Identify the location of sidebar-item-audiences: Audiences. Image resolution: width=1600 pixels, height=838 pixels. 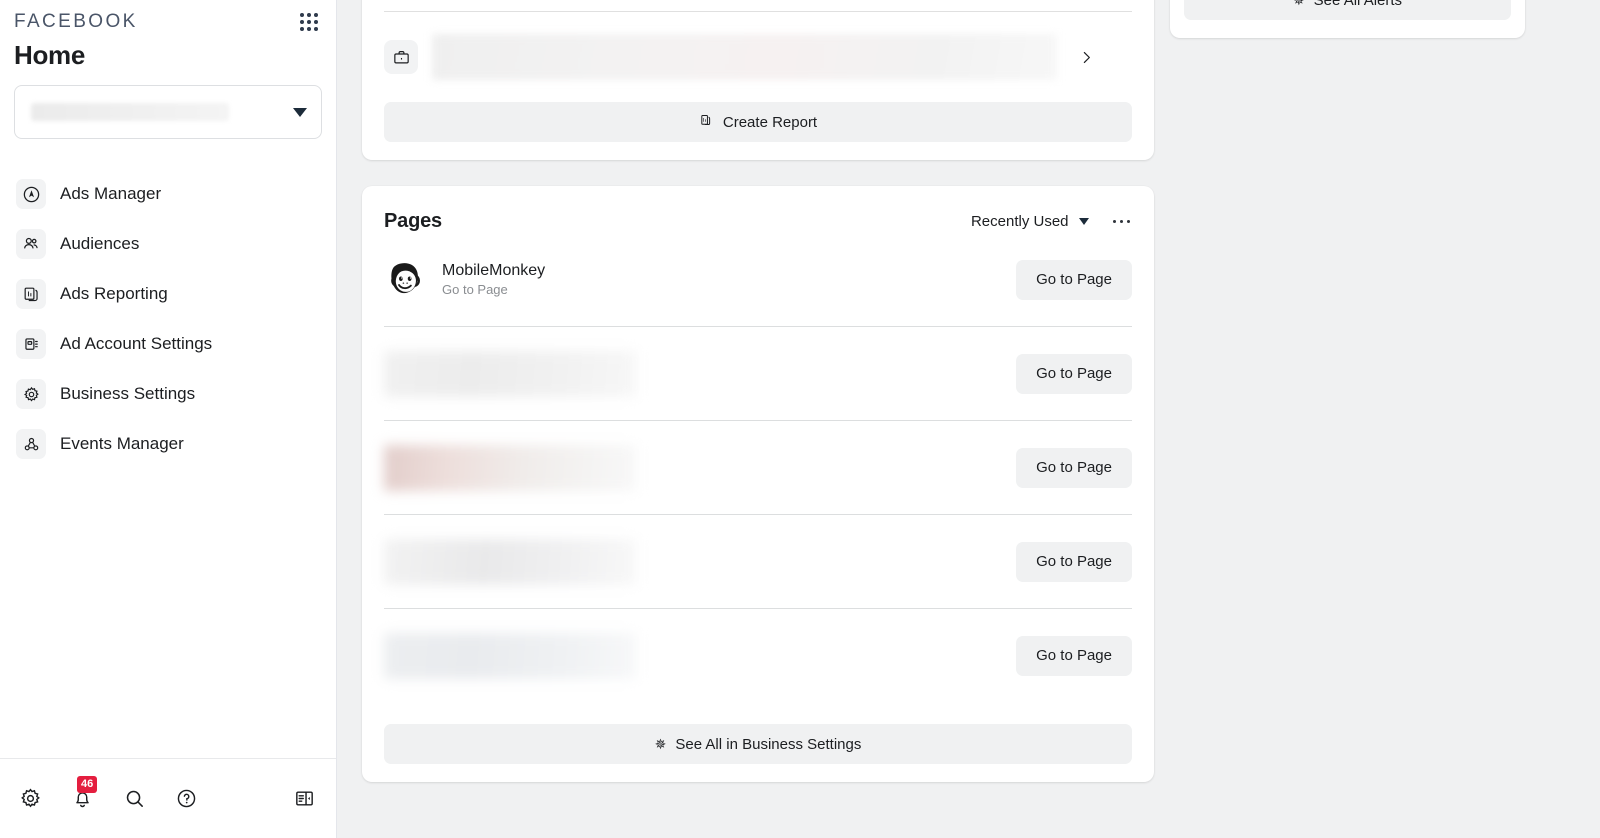
(168, 244).